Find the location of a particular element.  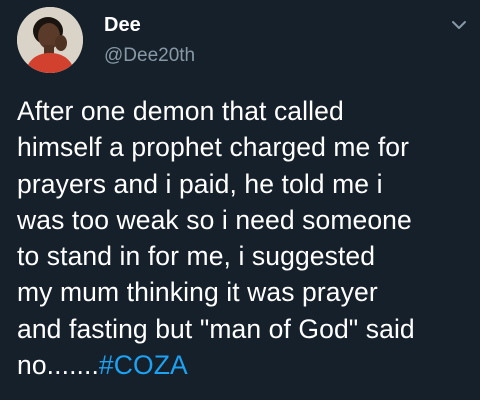

tweet-text-line: to stand in for me, i suggested is located at coordinates (196, 256).